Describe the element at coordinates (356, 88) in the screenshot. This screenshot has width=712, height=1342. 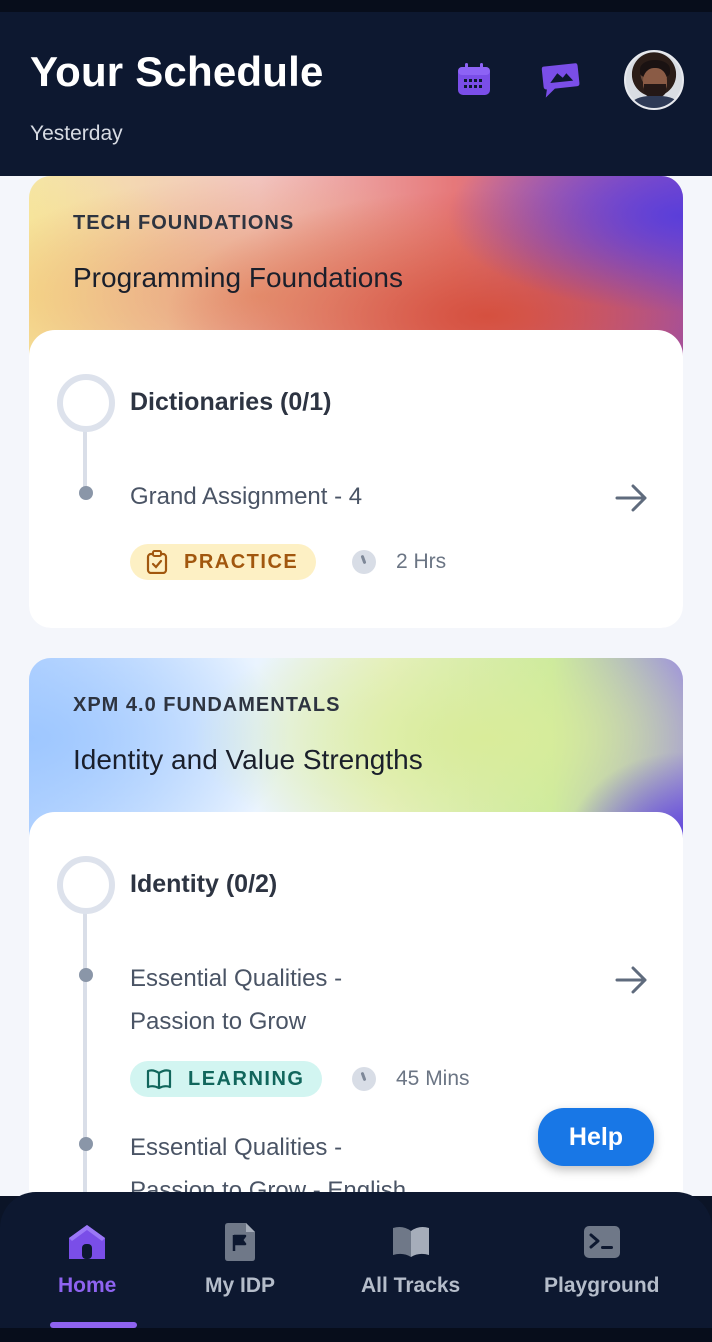
I see `app-header: Your Schedule Yesterday` at that location.